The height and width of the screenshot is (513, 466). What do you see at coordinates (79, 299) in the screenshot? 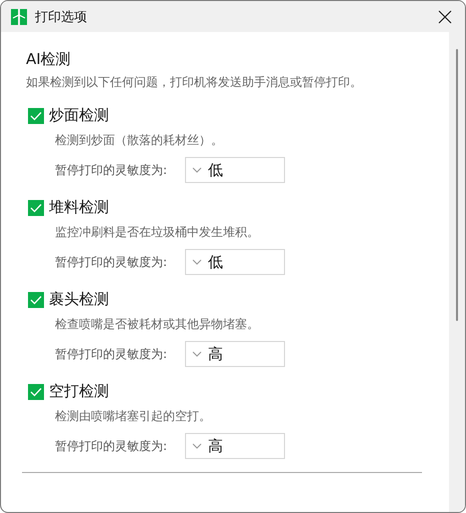
I see `detection-title: 裹头检测` at bounding box center [79, 299].